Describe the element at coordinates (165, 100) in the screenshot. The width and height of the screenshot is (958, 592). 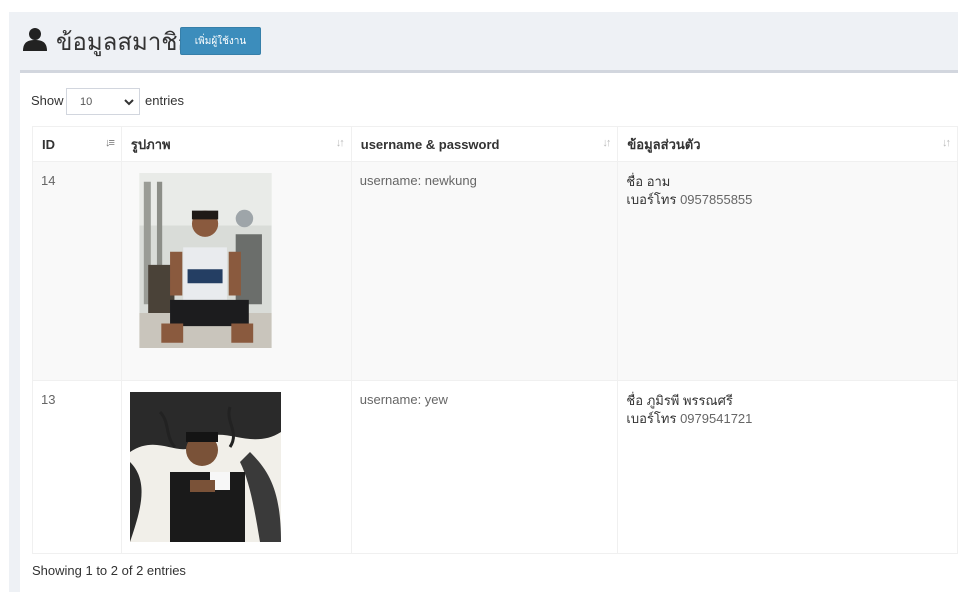
I see `entries-label: entries` at that location.